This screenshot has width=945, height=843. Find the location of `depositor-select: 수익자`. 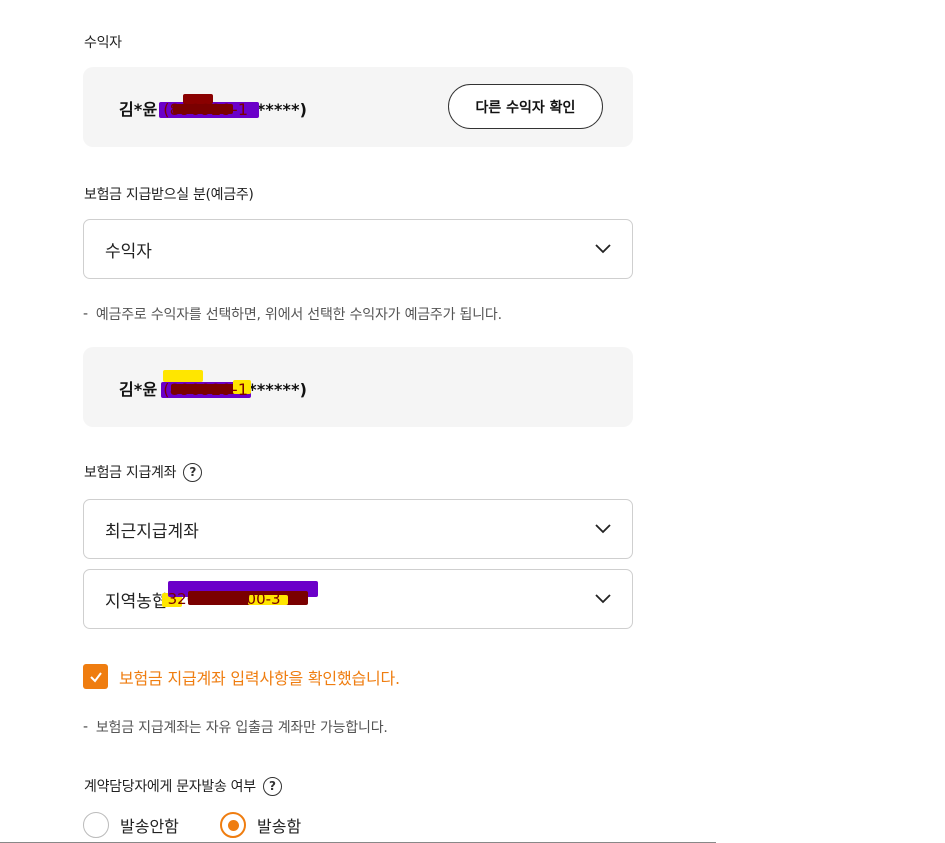

depositor-select: 수익자 is located at coordinates (358, 249).